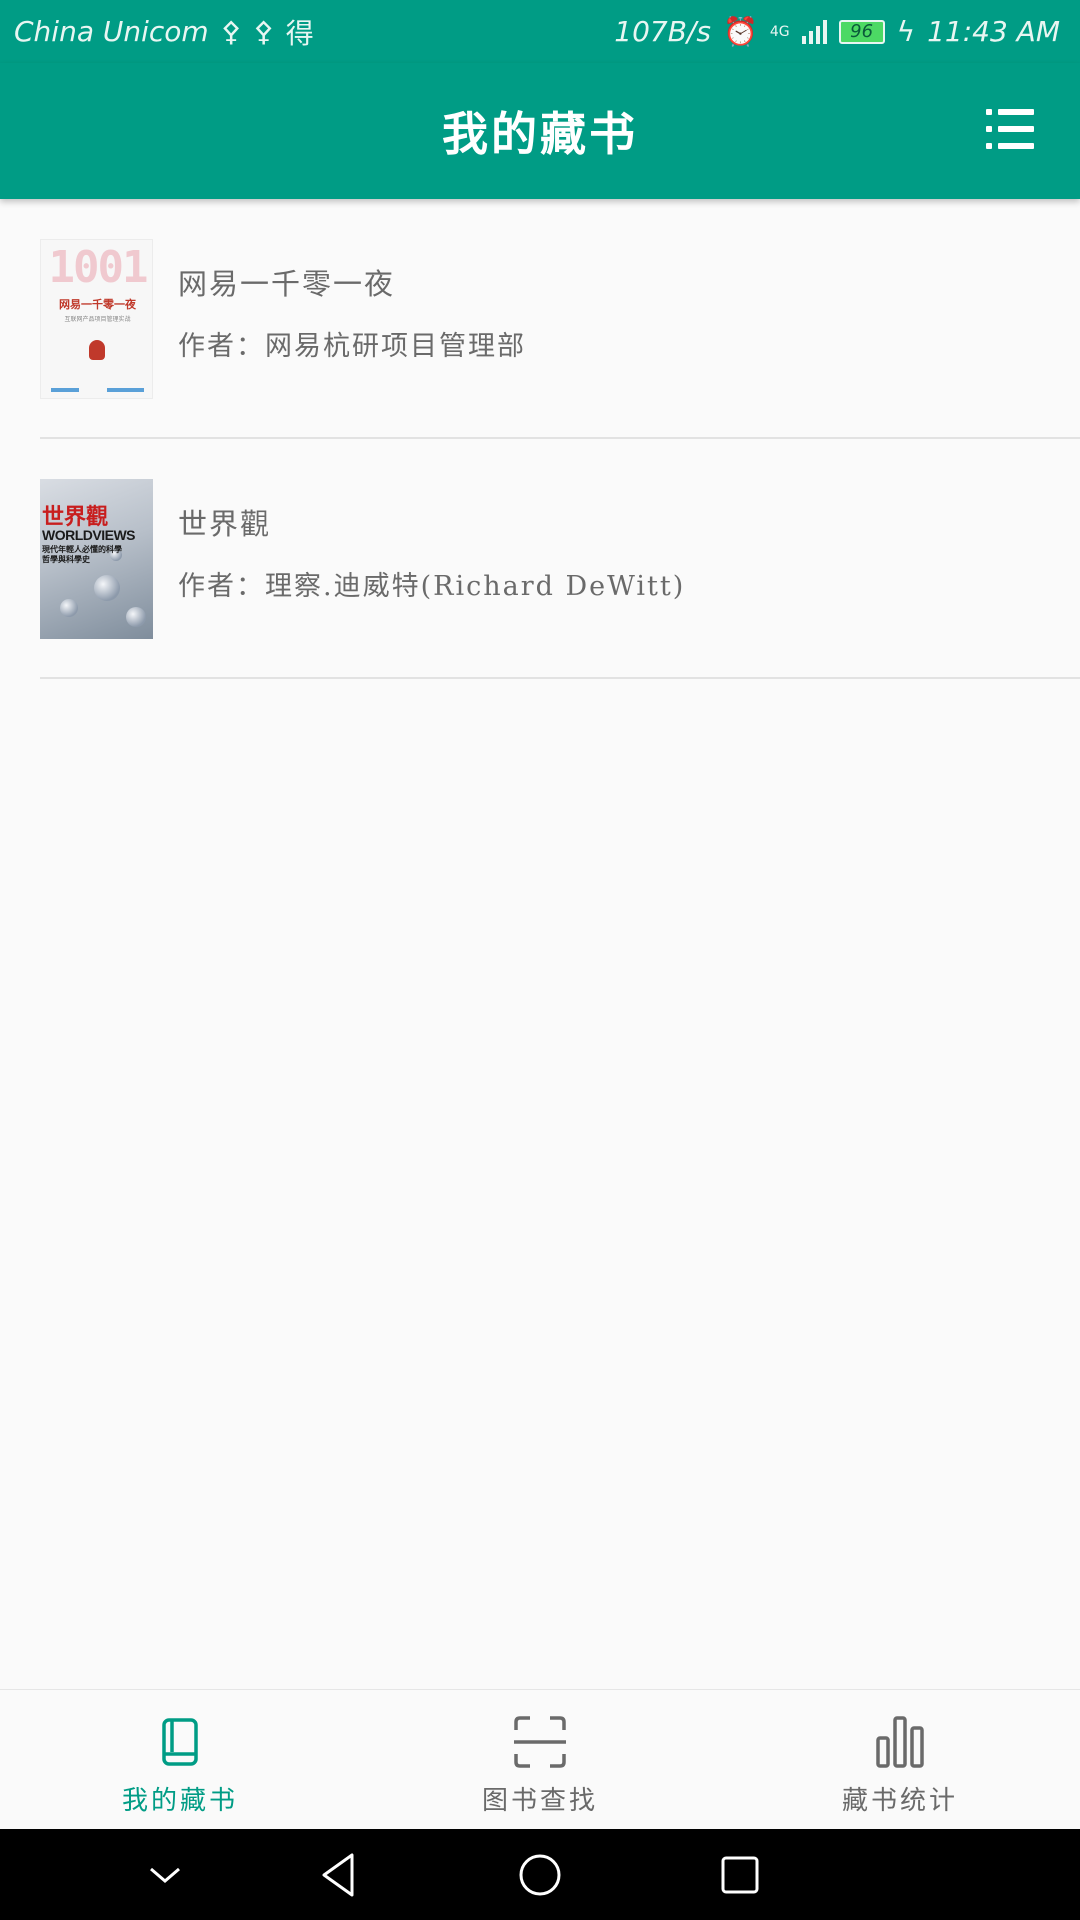 The width and height of the screenshot is (1080, 1920). What do you see at coordinates (82, 554) in the screenshot?
I see `cover-subtitle-text: 現代年輕人必懂的科學哲學與科學史` at bounding box center [82, 554].